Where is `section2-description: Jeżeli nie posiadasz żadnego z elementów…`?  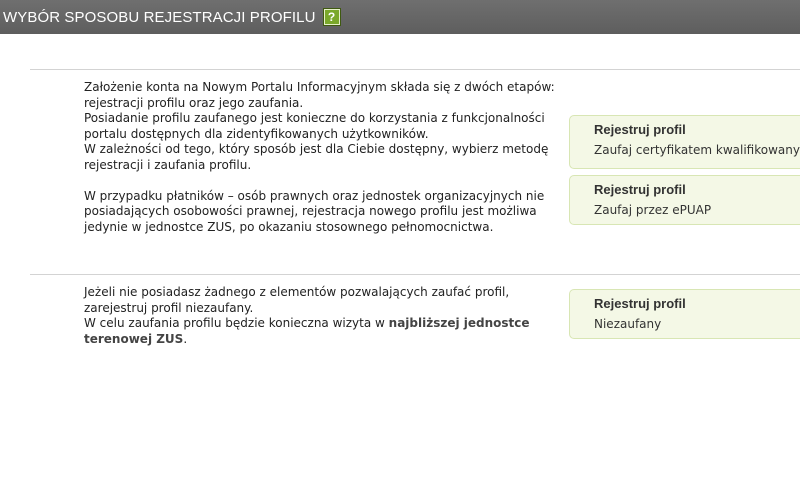 section2-description: Jeżeli nie posiadasz żadnego z elementów… is located at coordinates (307, 316).